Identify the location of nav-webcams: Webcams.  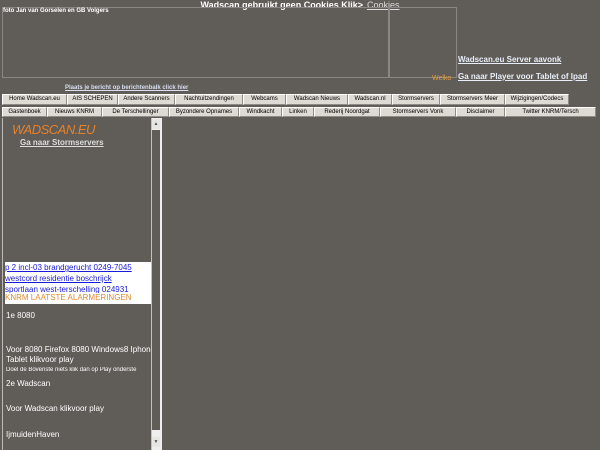
(264, 99).